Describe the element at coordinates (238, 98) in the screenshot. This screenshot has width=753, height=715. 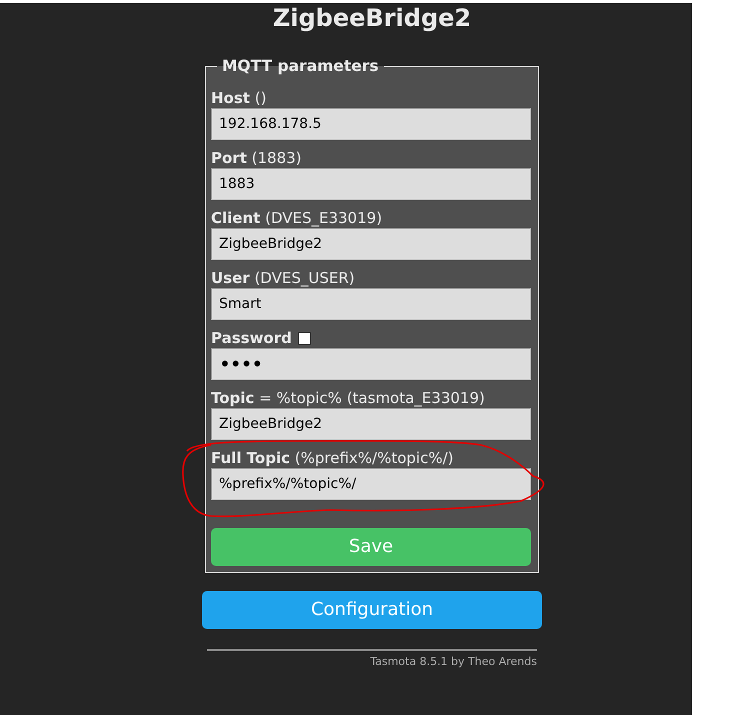
I see `field-label: Host ()` at that location.